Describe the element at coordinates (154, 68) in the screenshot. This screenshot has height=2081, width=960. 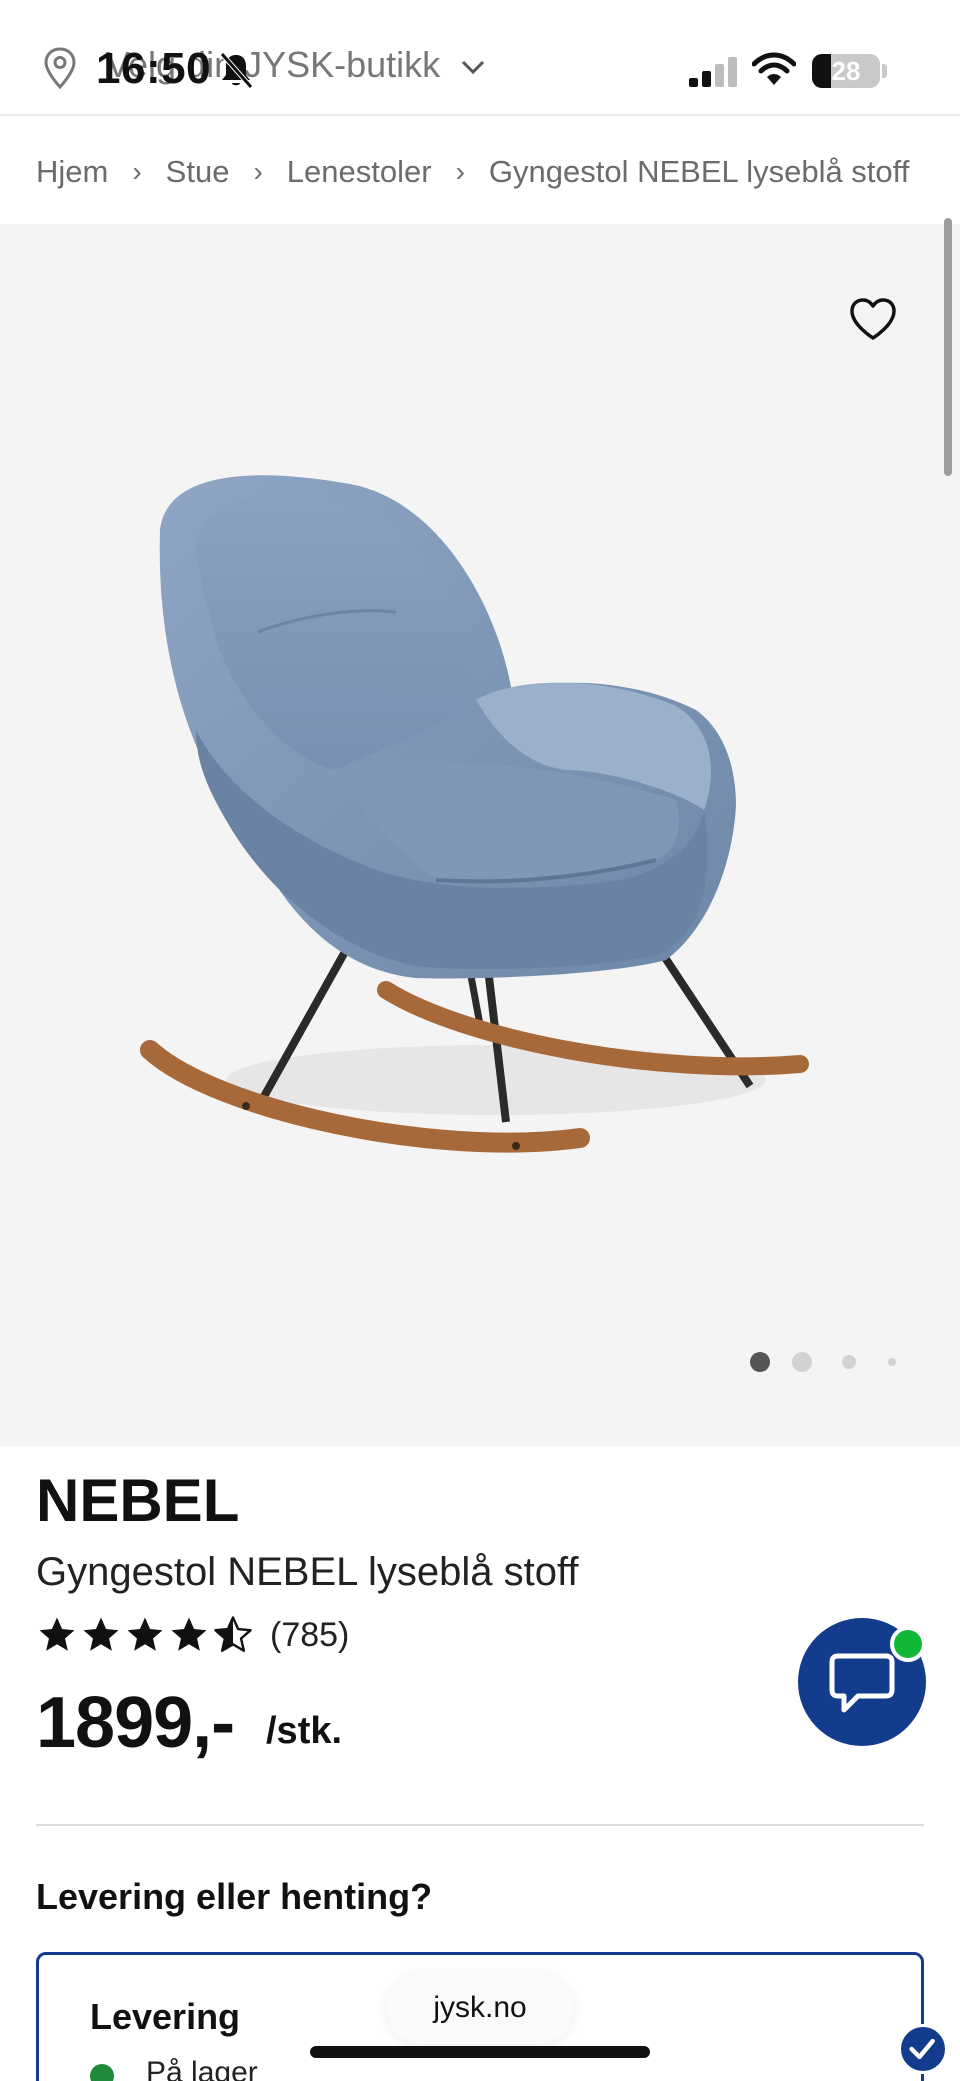
I see `status-time: 16:50` at that location.